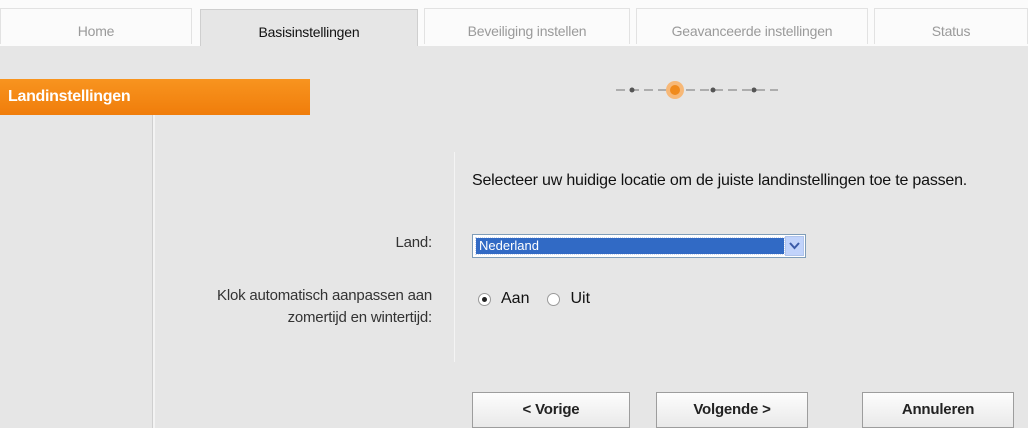 This screenshot has width=1028, height=428. What do you see at coordinates (752, 26) in the screenshot?
I see `tab-geavanceerd: Geavanceerde instellingen` at bounding box center [752, 26].